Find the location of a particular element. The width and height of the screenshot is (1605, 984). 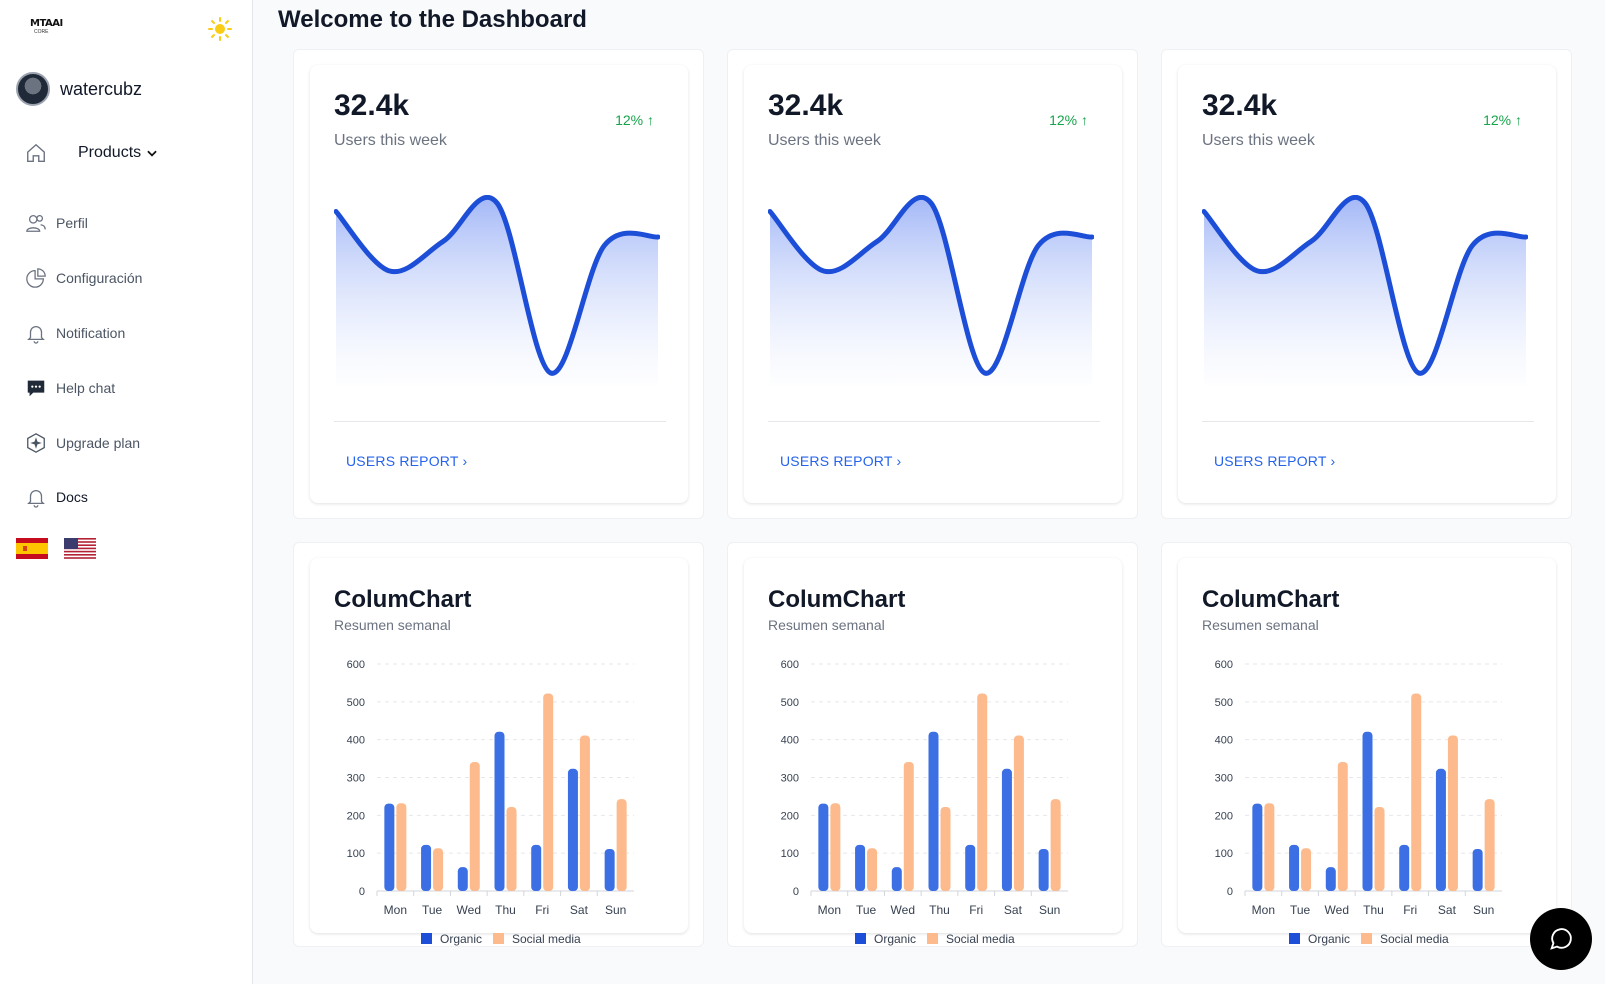

y-tick-label: 100 is located at coordinates (356, 854).